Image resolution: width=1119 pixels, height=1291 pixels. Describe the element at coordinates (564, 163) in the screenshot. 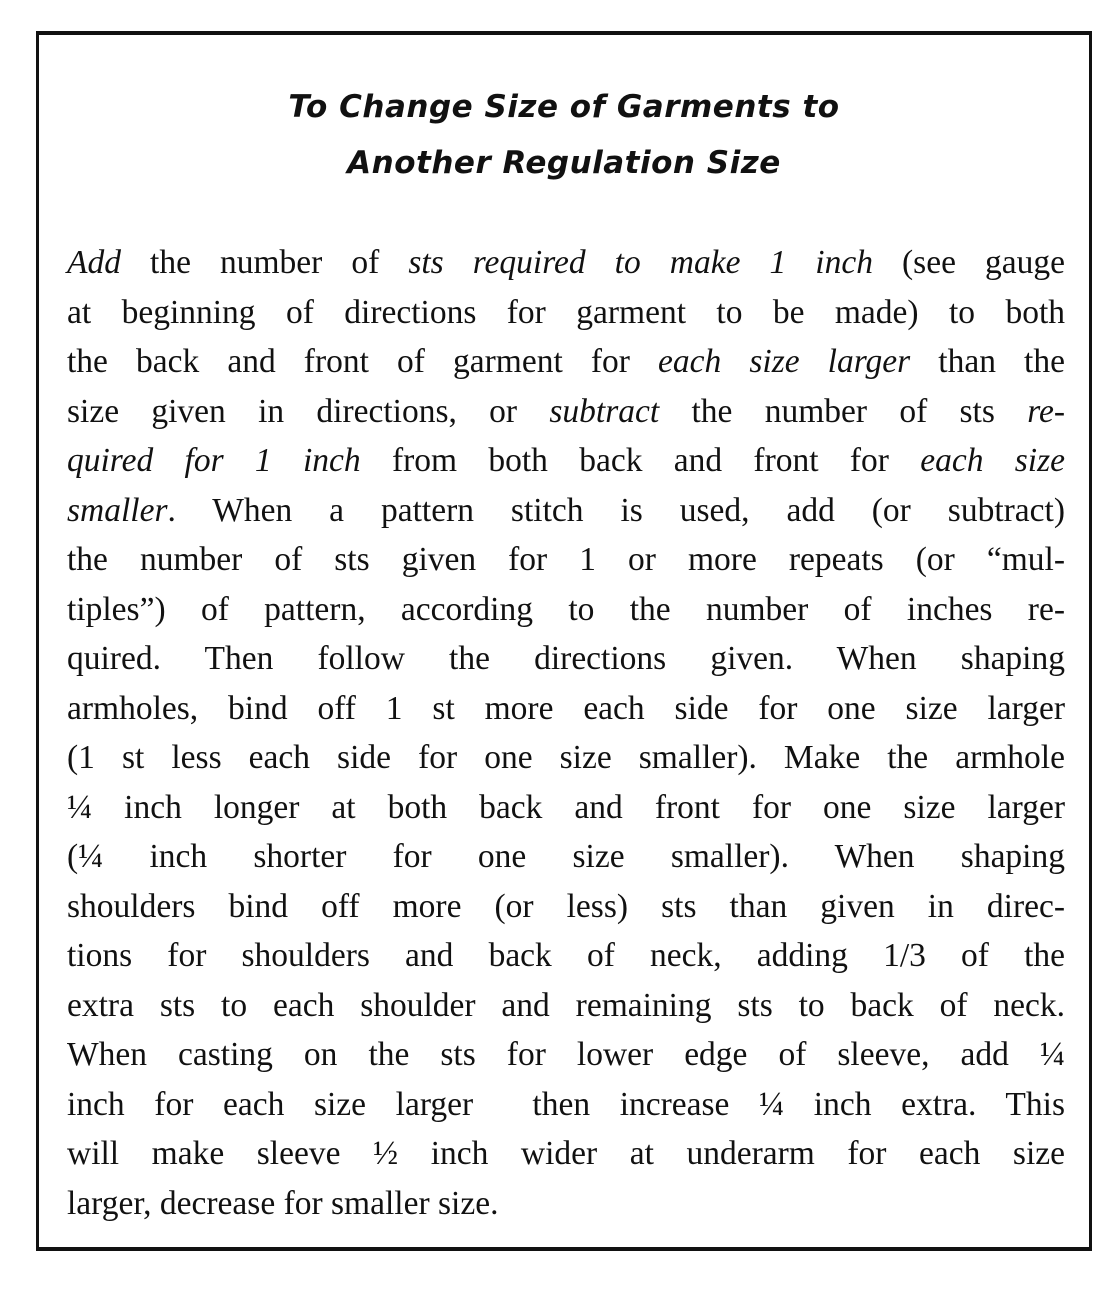

I see `title-line-2: Another Regulation Size` at that location.